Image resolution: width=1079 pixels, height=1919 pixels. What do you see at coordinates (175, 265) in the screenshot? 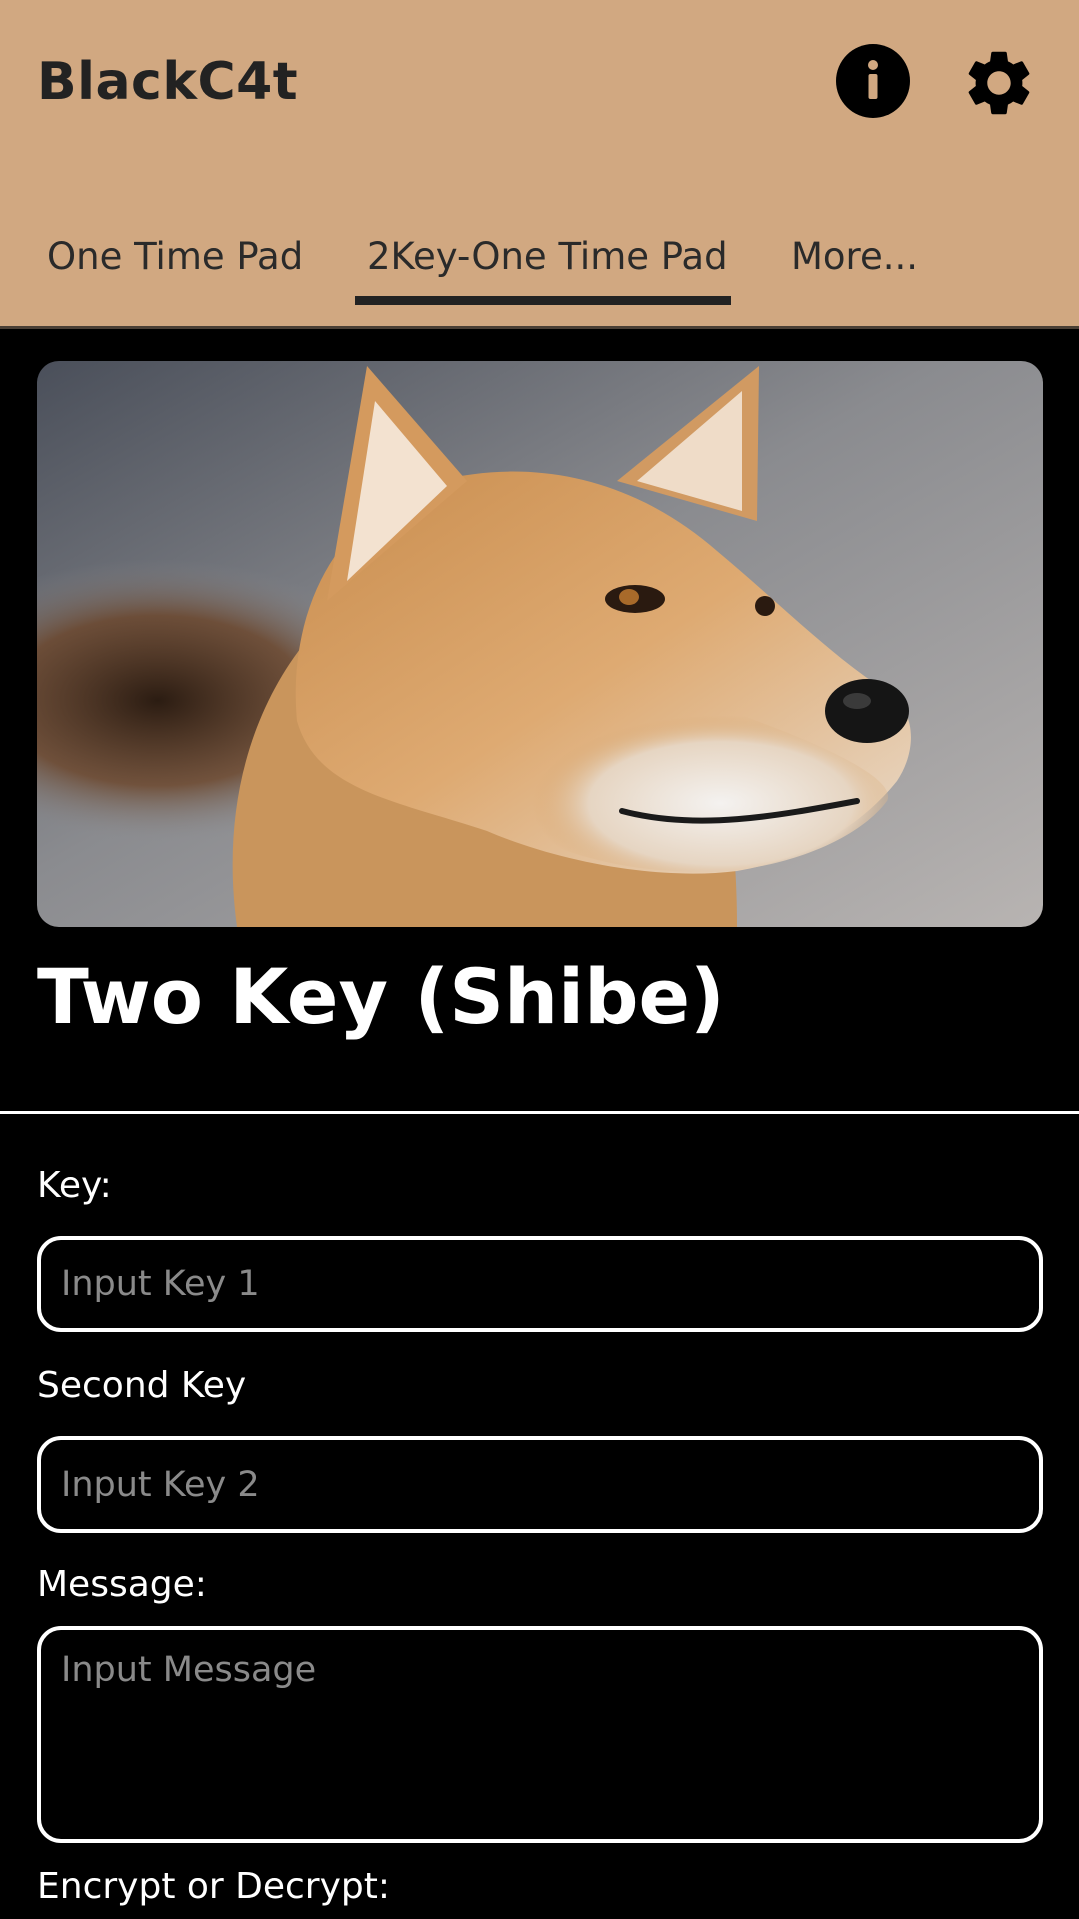
I see `tab-one-time-pad: One Time Pad` at bounding box center [175, 265].